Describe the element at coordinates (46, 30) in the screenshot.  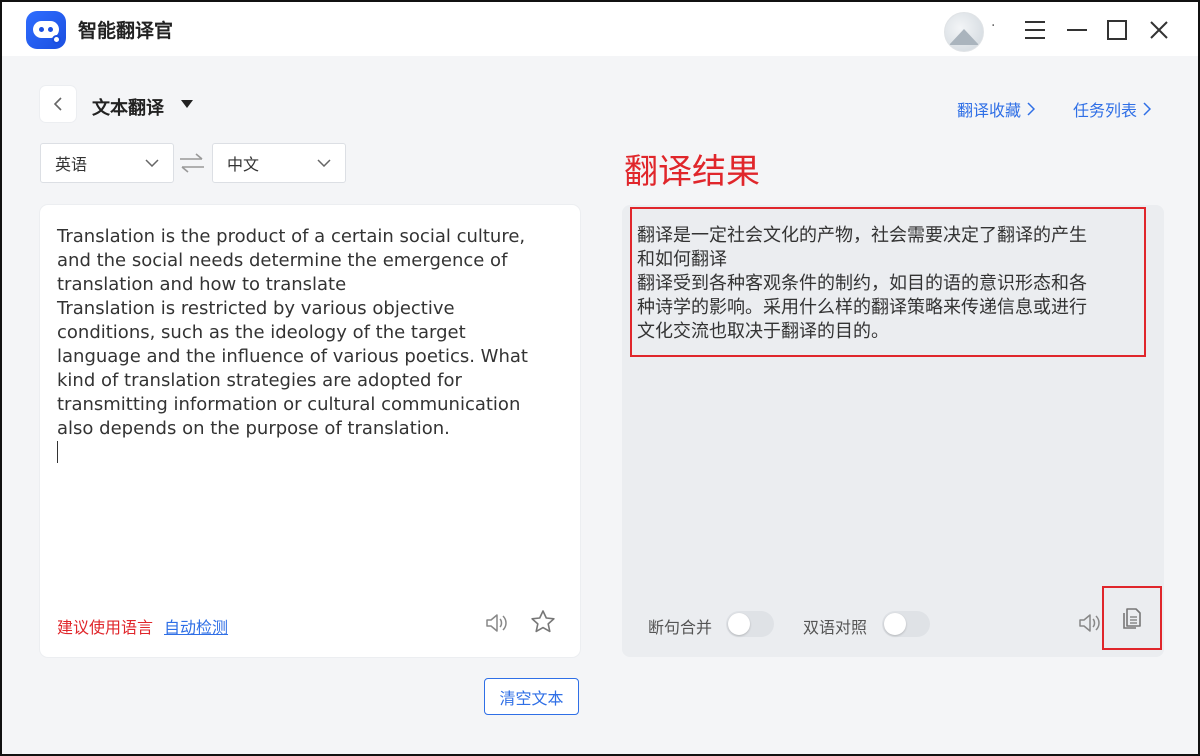
I see `app-logo` at that location.